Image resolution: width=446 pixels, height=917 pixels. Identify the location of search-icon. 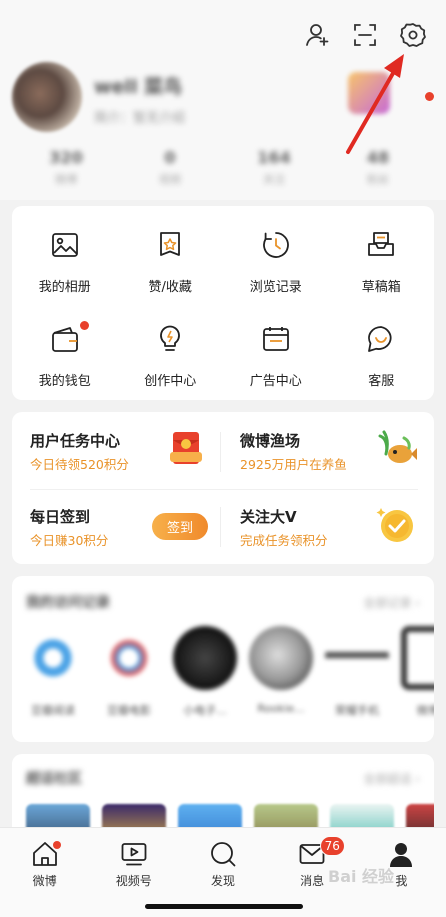
(223, 854).